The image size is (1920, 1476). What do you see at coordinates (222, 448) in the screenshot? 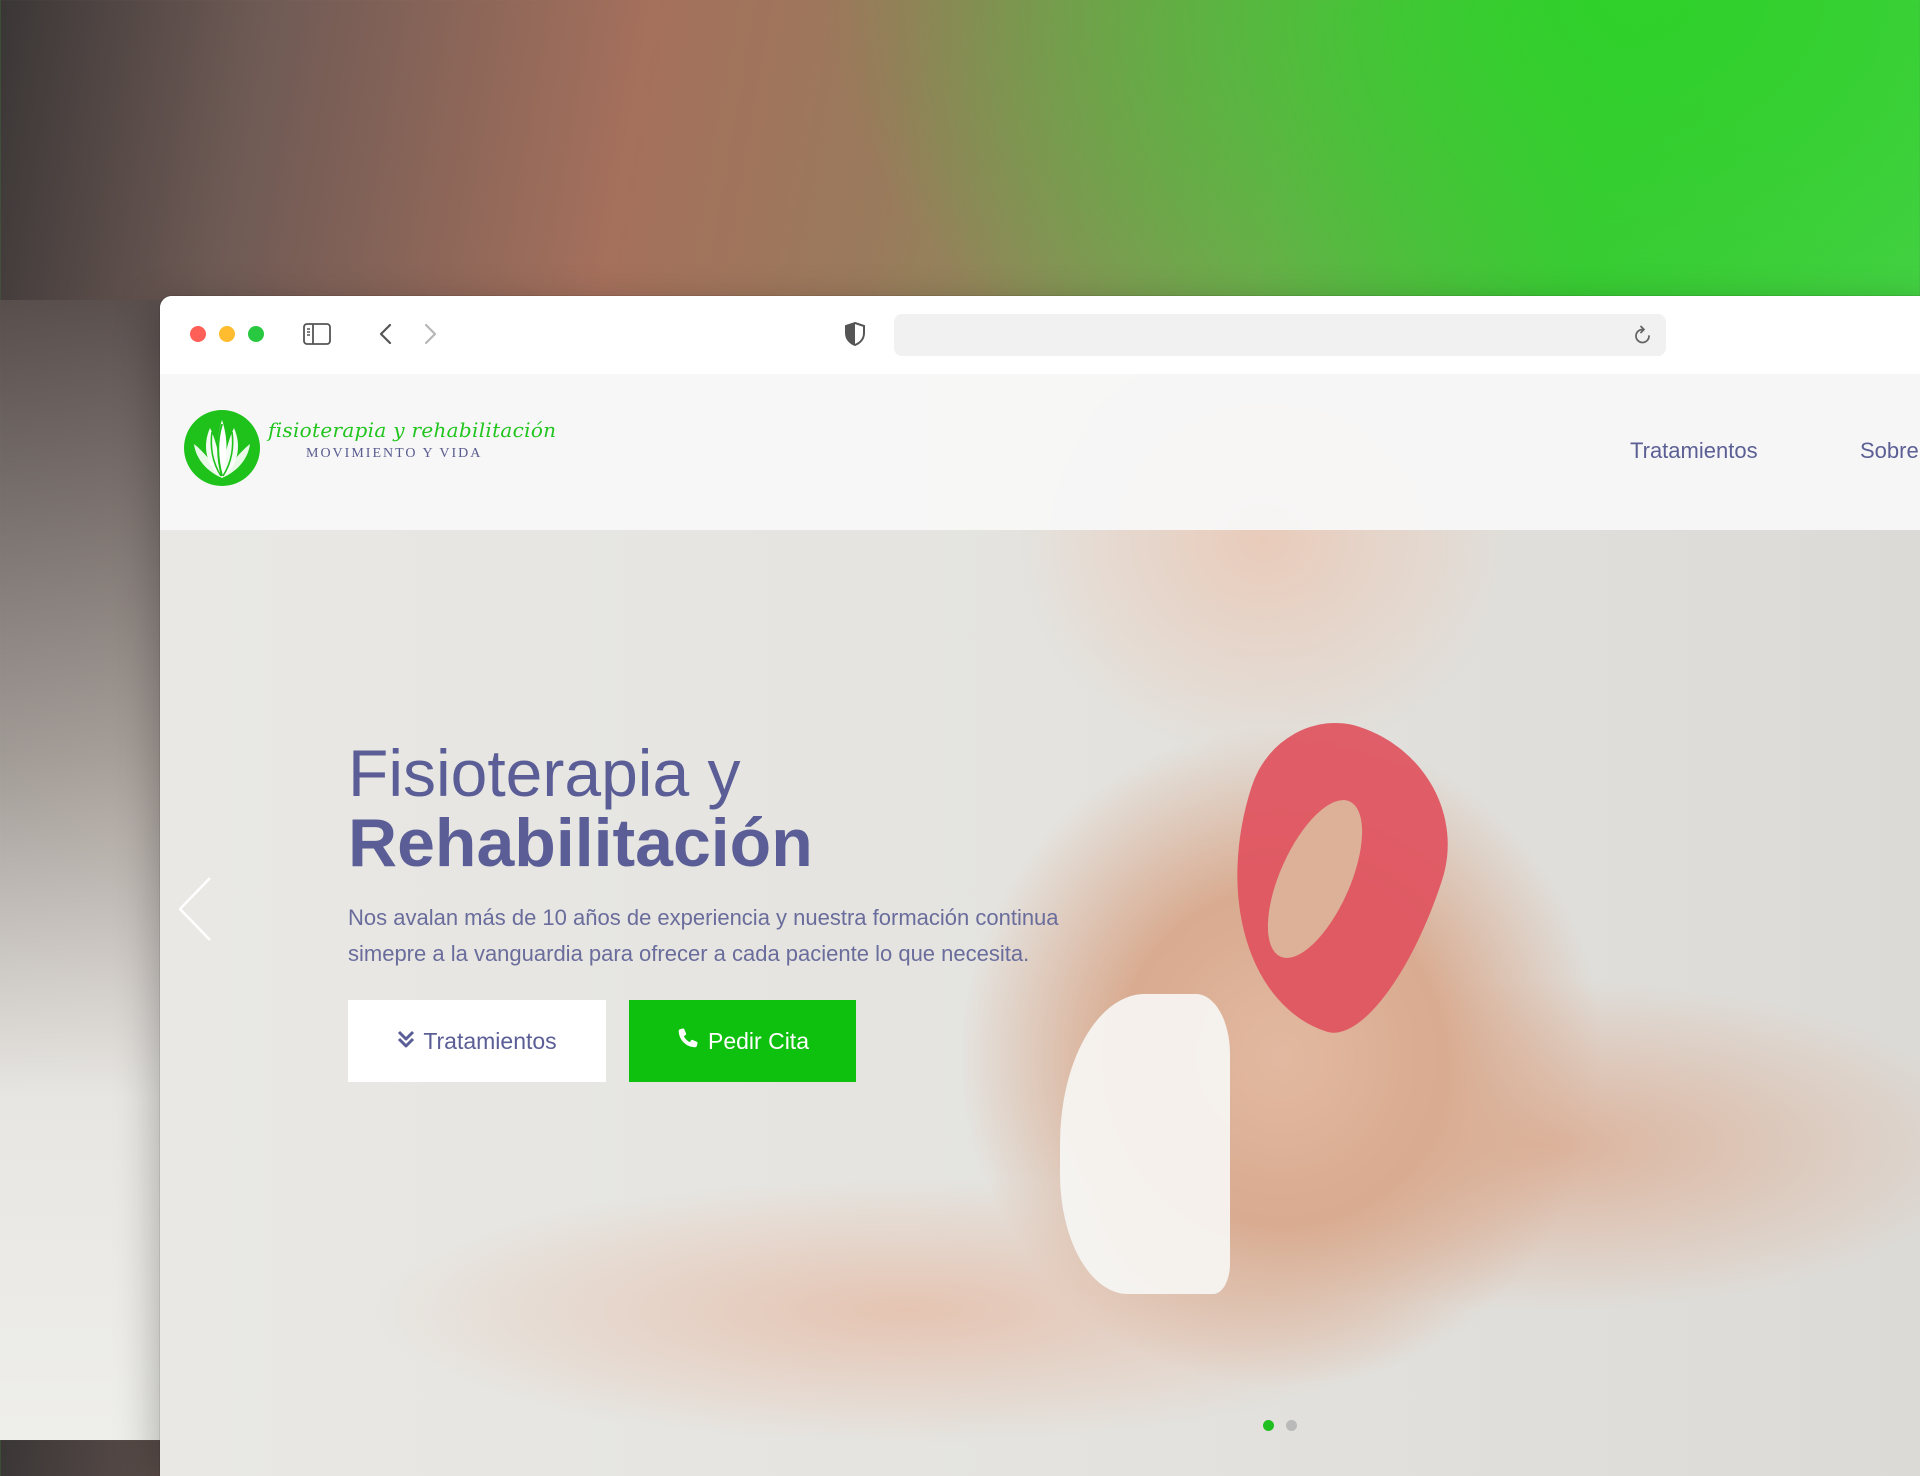
I see `leaf-logo-icon` at bounding box center [222, 448].